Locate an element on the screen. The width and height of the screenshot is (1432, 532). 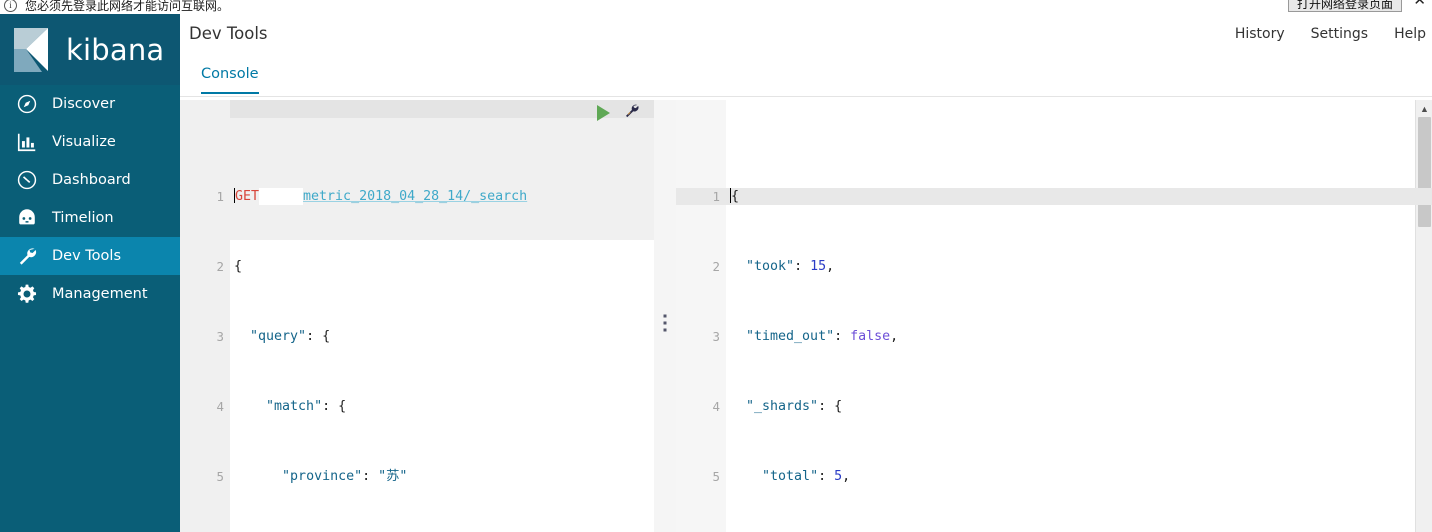
json-value: 15 is located at coordinates (818, 266).